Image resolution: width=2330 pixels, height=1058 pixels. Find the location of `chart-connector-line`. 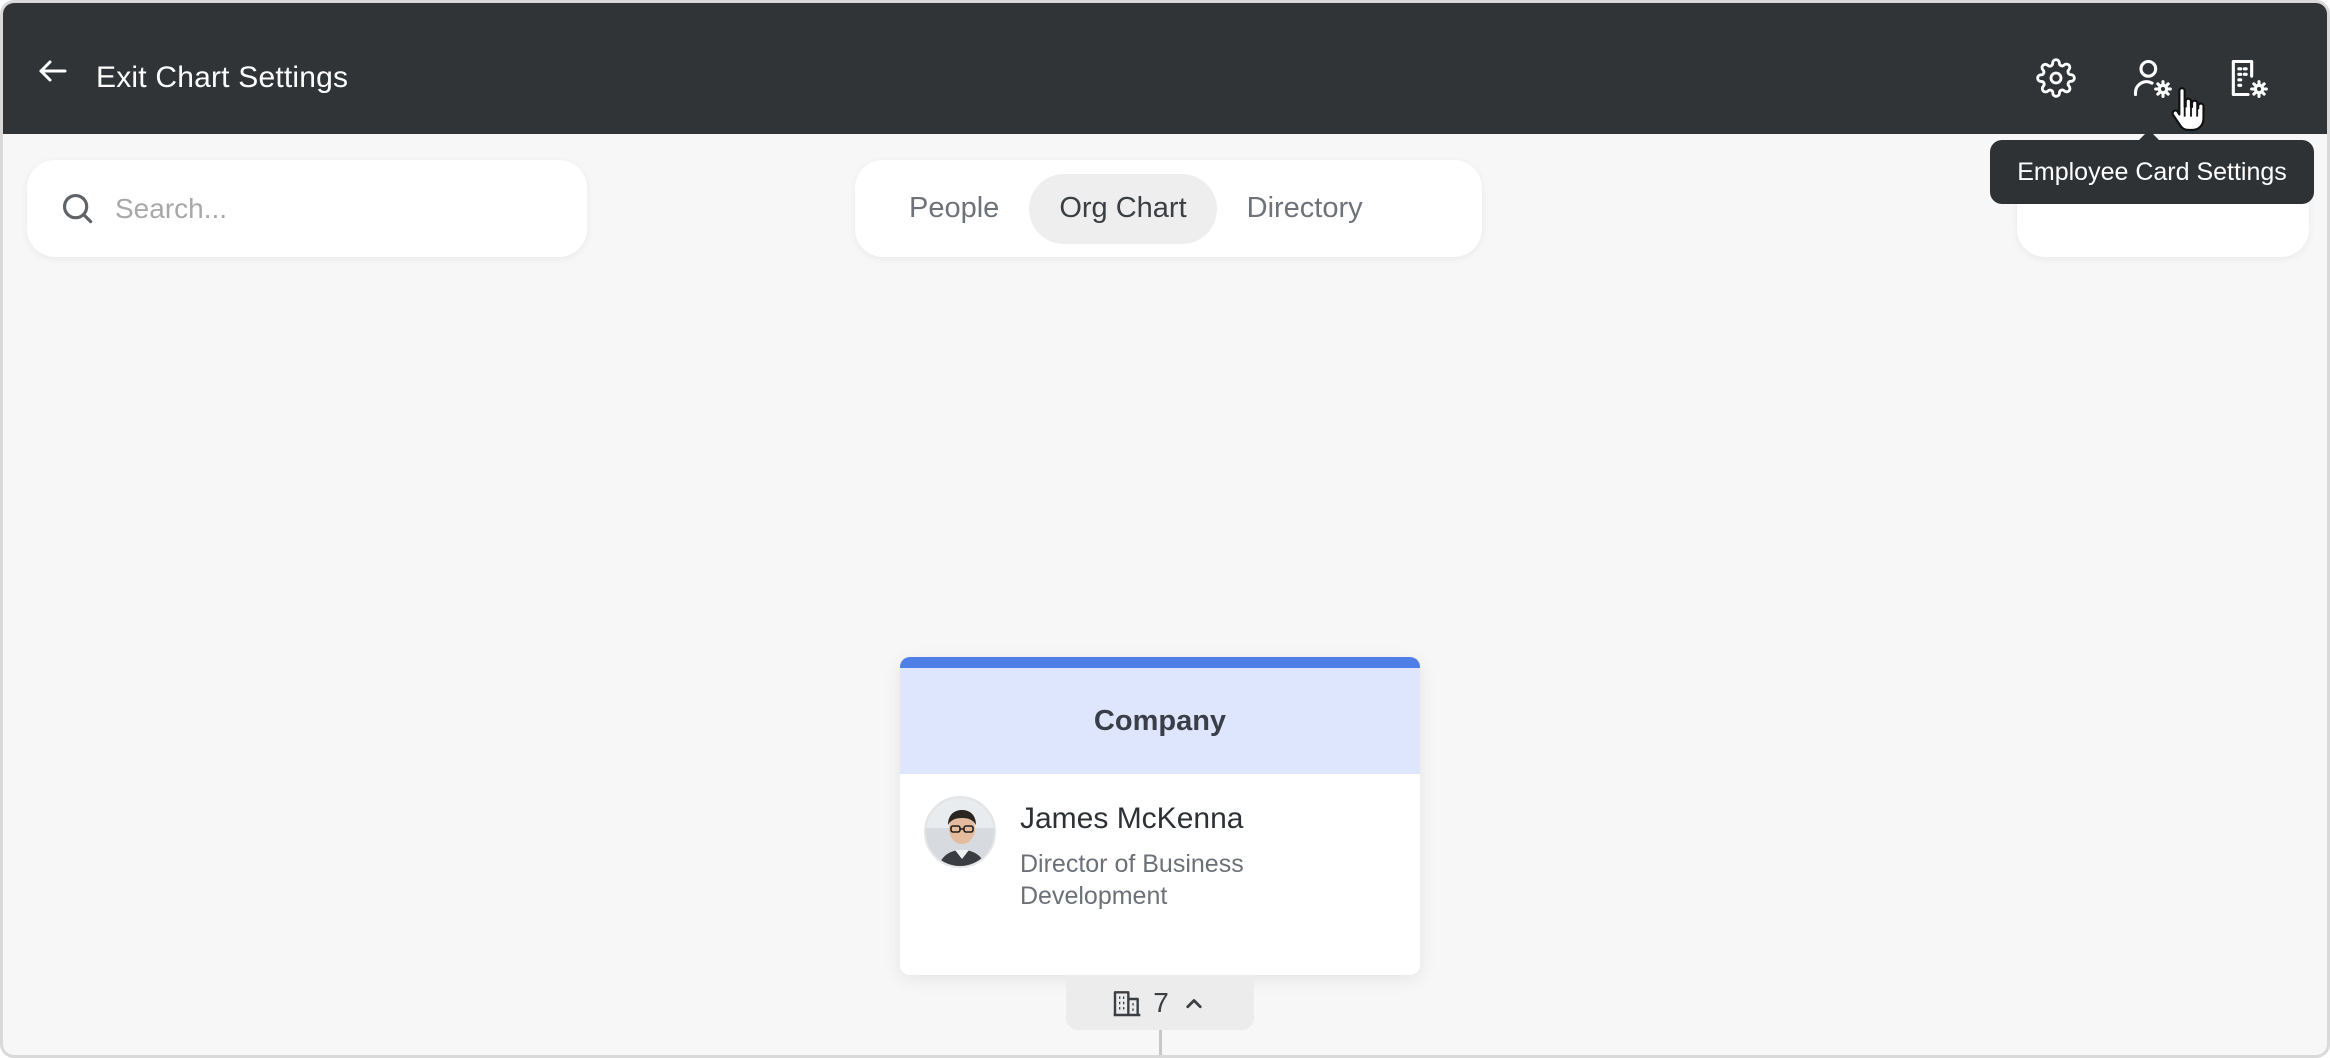

chart-connector-line is located at coordinates (1160, 1042).